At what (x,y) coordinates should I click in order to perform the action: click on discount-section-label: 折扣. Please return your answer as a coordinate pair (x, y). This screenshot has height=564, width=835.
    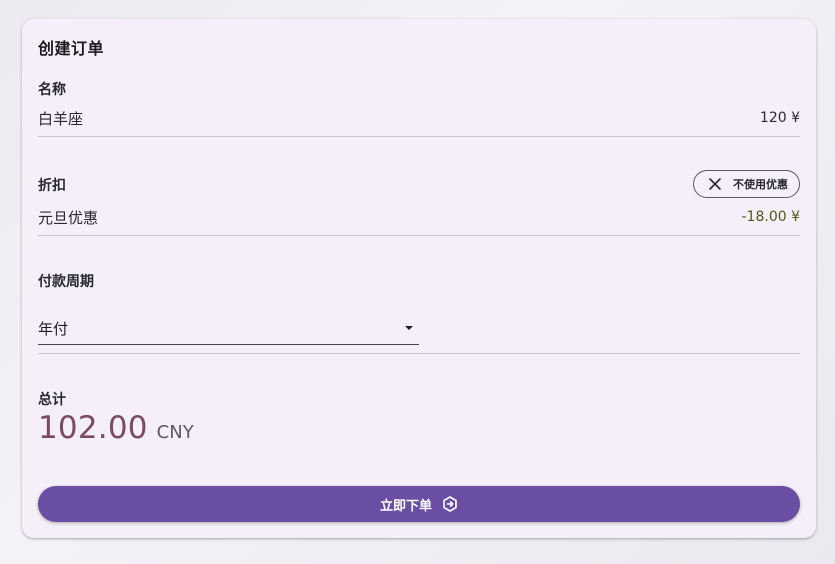
    Looking at the image, I should click on (52, 186).